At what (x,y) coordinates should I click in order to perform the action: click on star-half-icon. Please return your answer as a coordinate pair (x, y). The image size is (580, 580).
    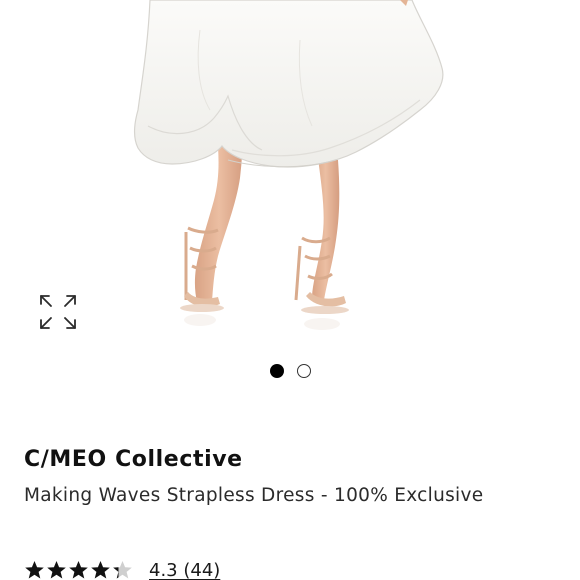
    Looking at the image, I should click on (122, 570).